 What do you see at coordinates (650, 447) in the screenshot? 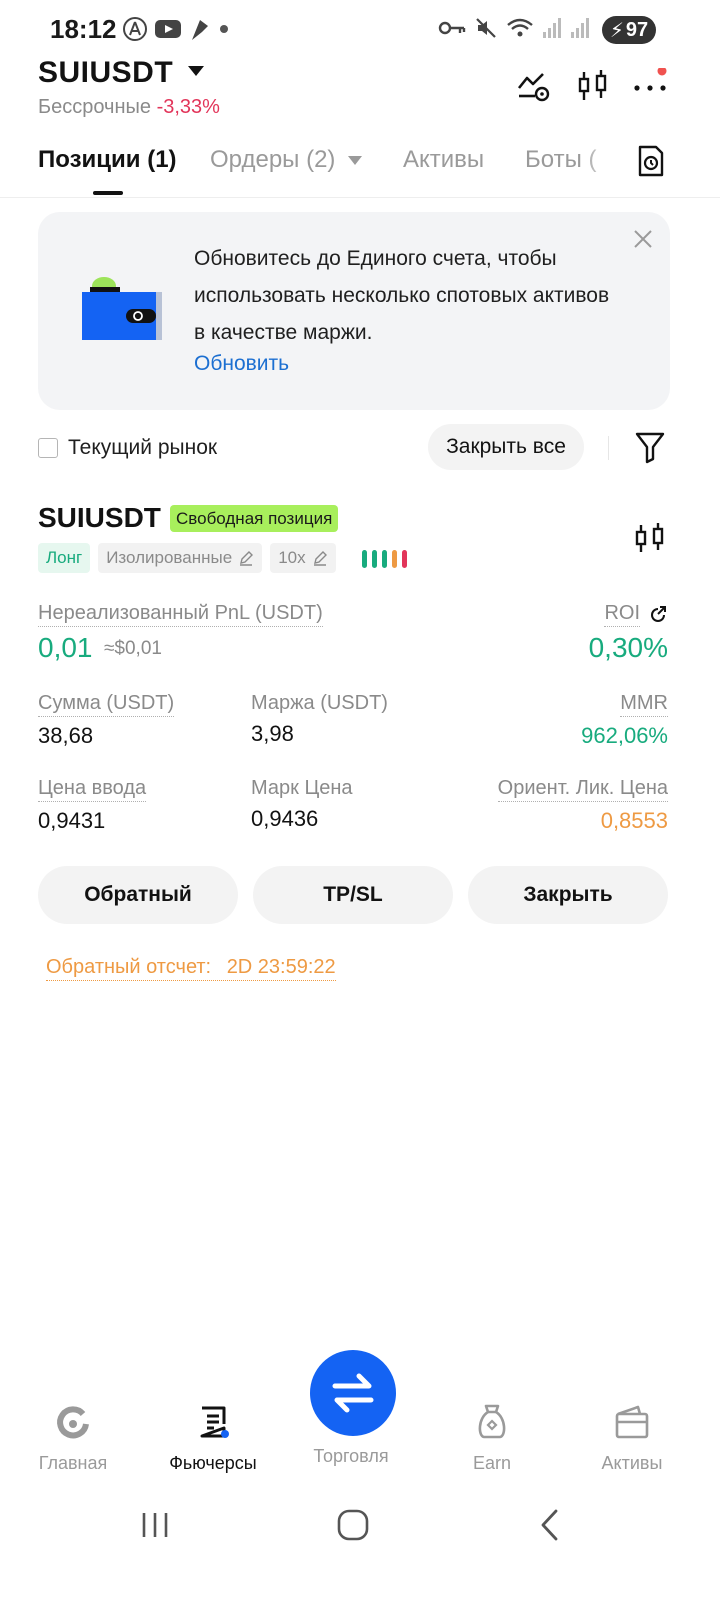
I see `filter-icon` at bounding box center [650, 447].